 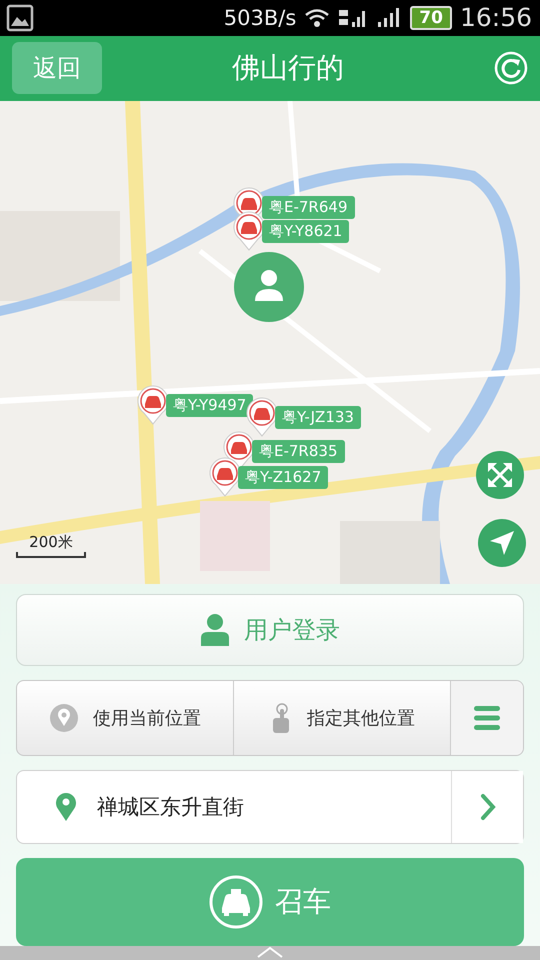 I want to click on refresh-button, so click(x=511, y=68).